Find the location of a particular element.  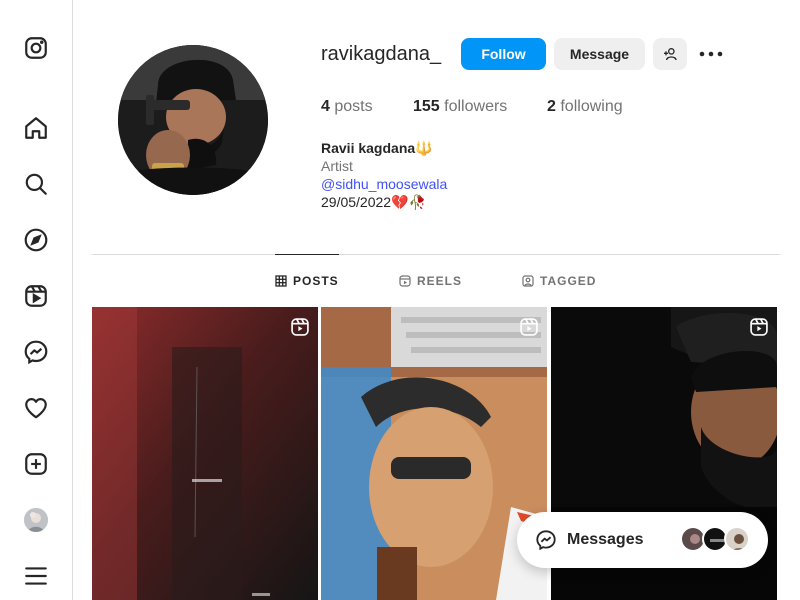

messages-bar: Messages is located at coordinates (642, 540).